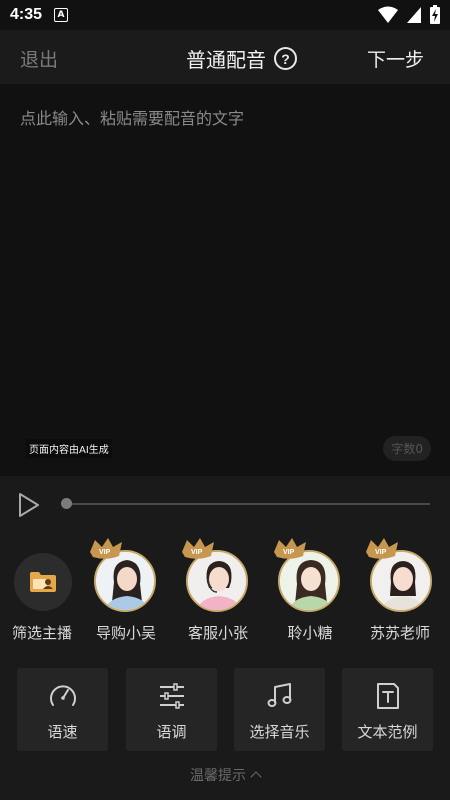 Image resolution: width=450 pixels, height=800 pixels. I want to click on tool-label: 语调, so click(171, 732).